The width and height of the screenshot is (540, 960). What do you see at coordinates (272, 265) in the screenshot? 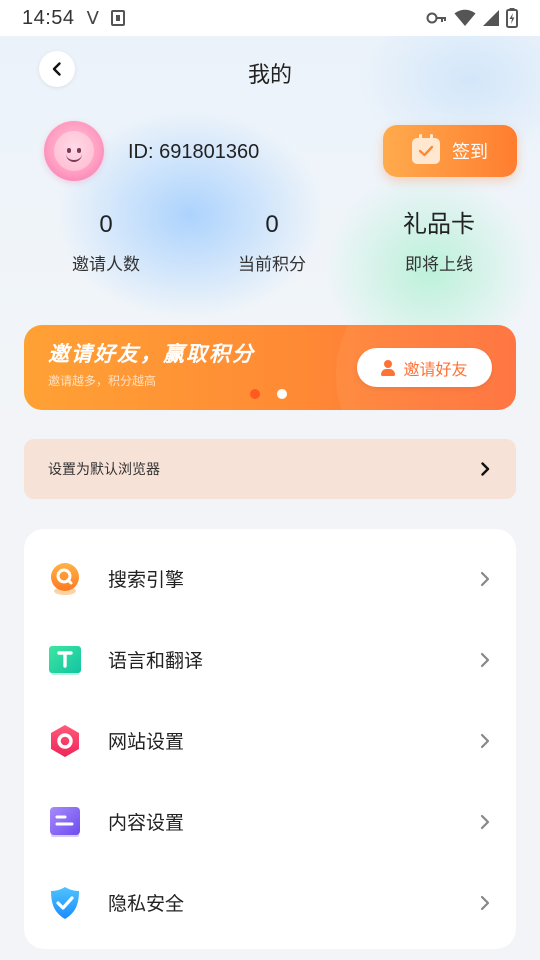
I see `stat-label: 当前积分` at bounding box center [272, 265].